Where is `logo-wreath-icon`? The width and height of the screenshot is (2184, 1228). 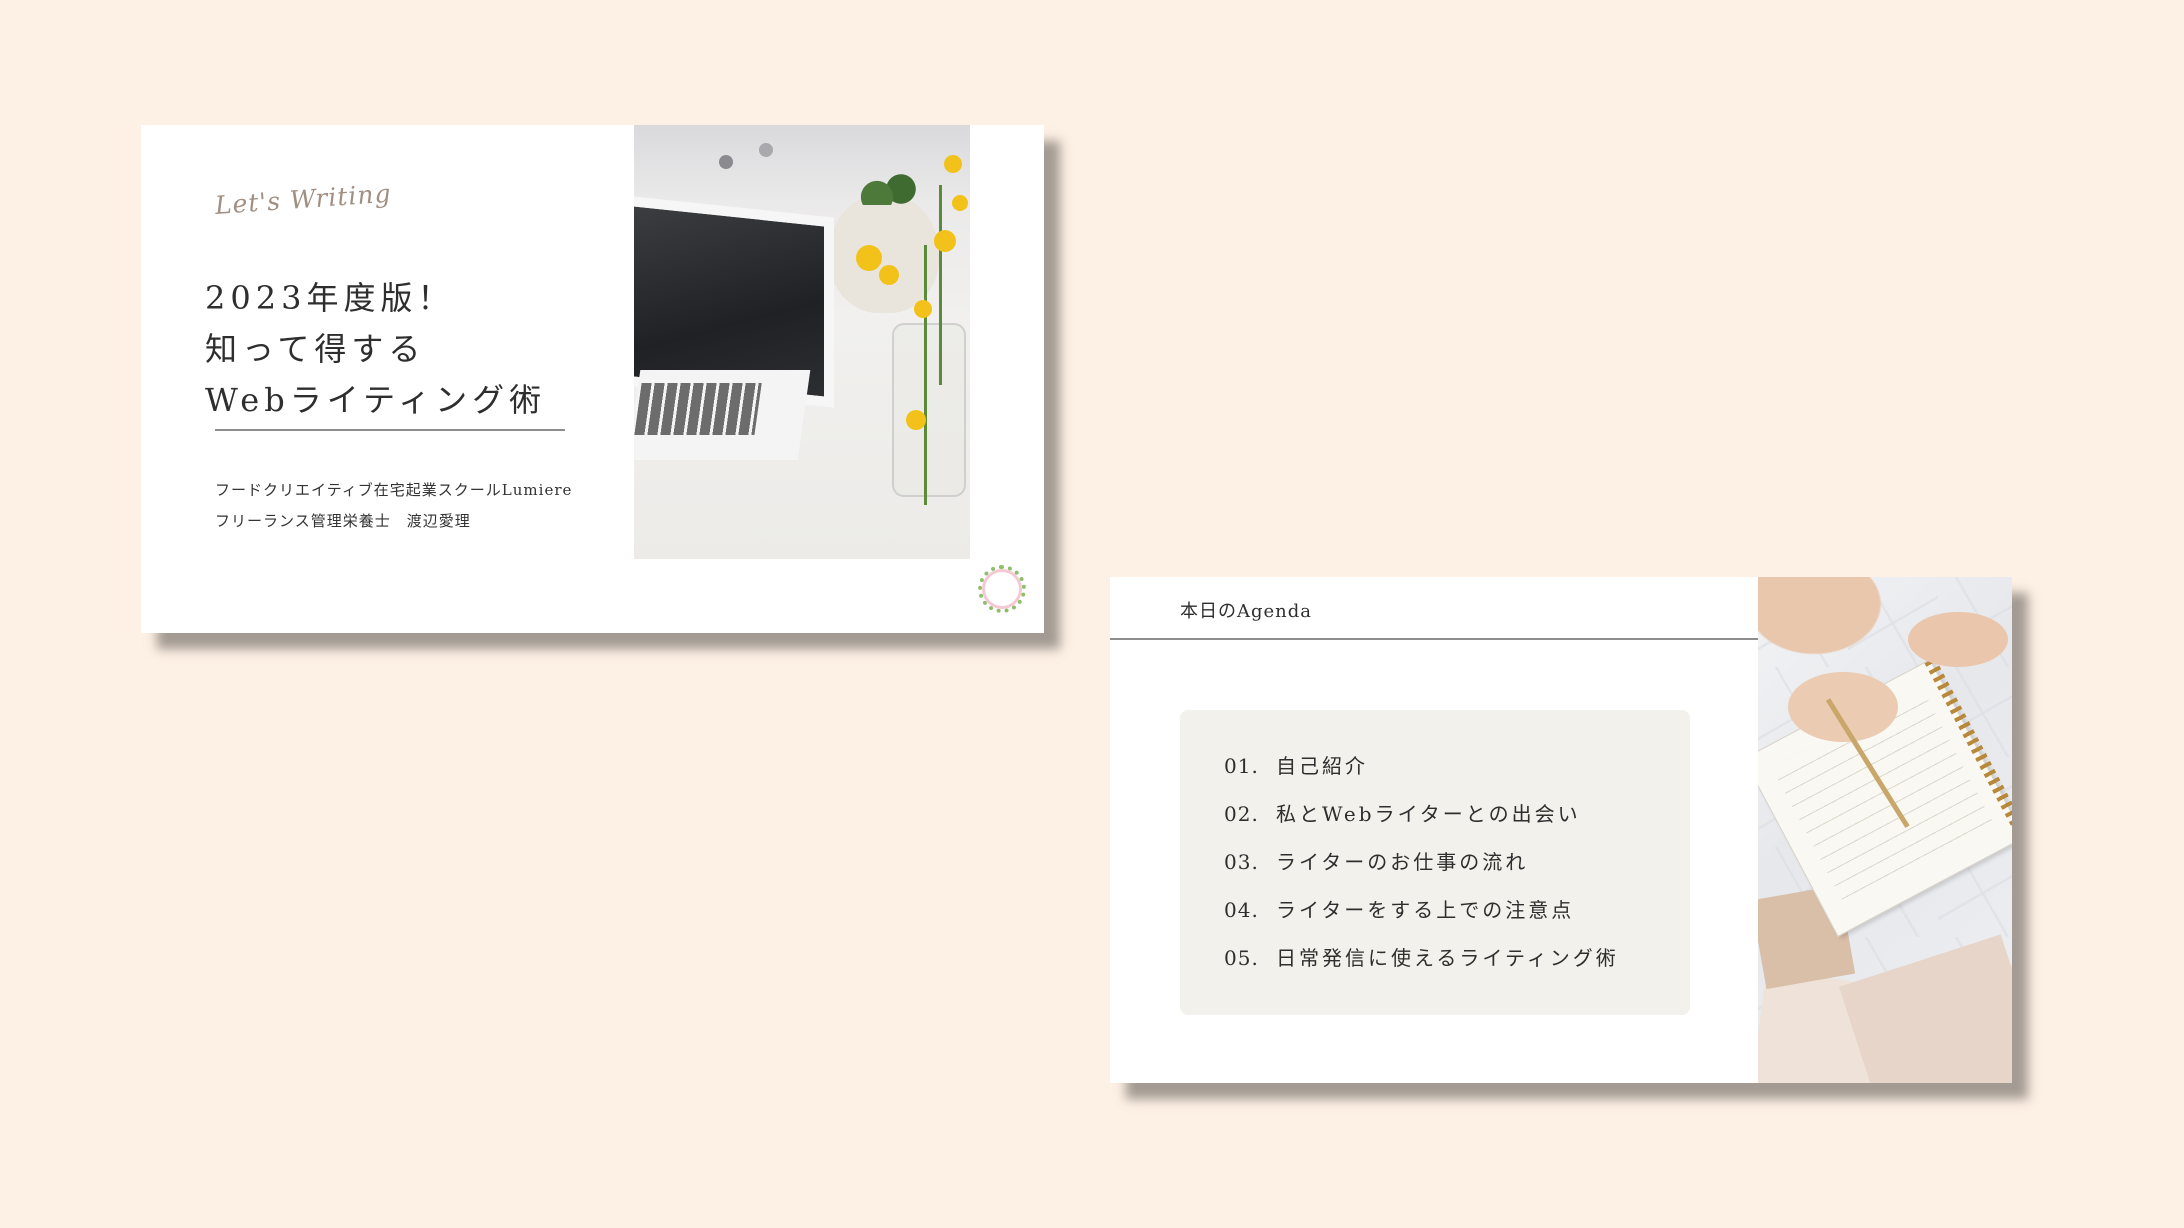 logo-wreath-icon is located at coordinates (1002, 589).